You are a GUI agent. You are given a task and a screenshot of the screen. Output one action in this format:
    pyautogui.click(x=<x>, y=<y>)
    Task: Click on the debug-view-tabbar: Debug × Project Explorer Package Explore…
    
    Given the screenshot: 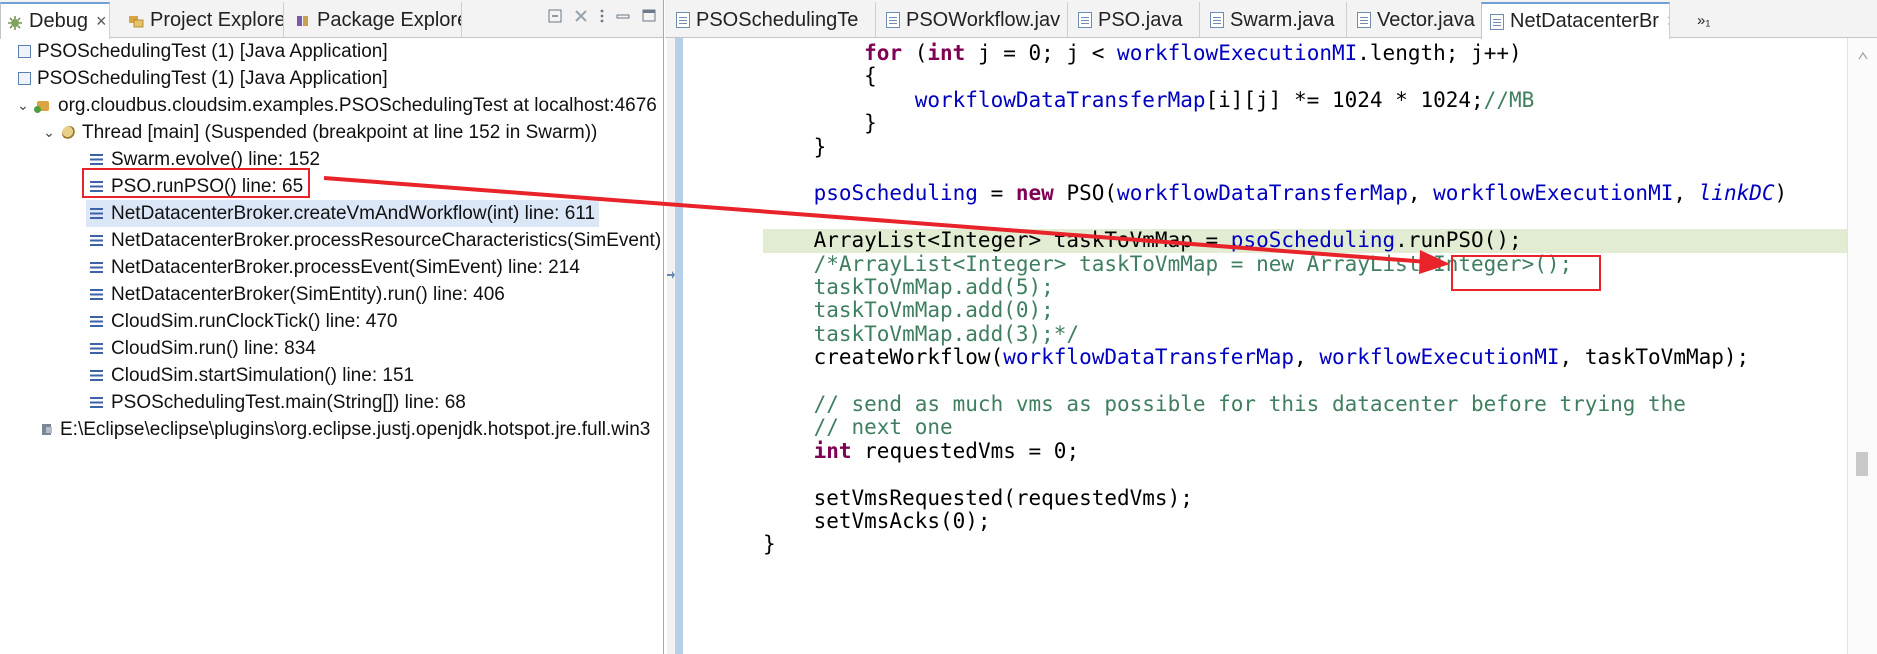 What is the action you would take?
    pyautogui.click(x=331, y=19)
    